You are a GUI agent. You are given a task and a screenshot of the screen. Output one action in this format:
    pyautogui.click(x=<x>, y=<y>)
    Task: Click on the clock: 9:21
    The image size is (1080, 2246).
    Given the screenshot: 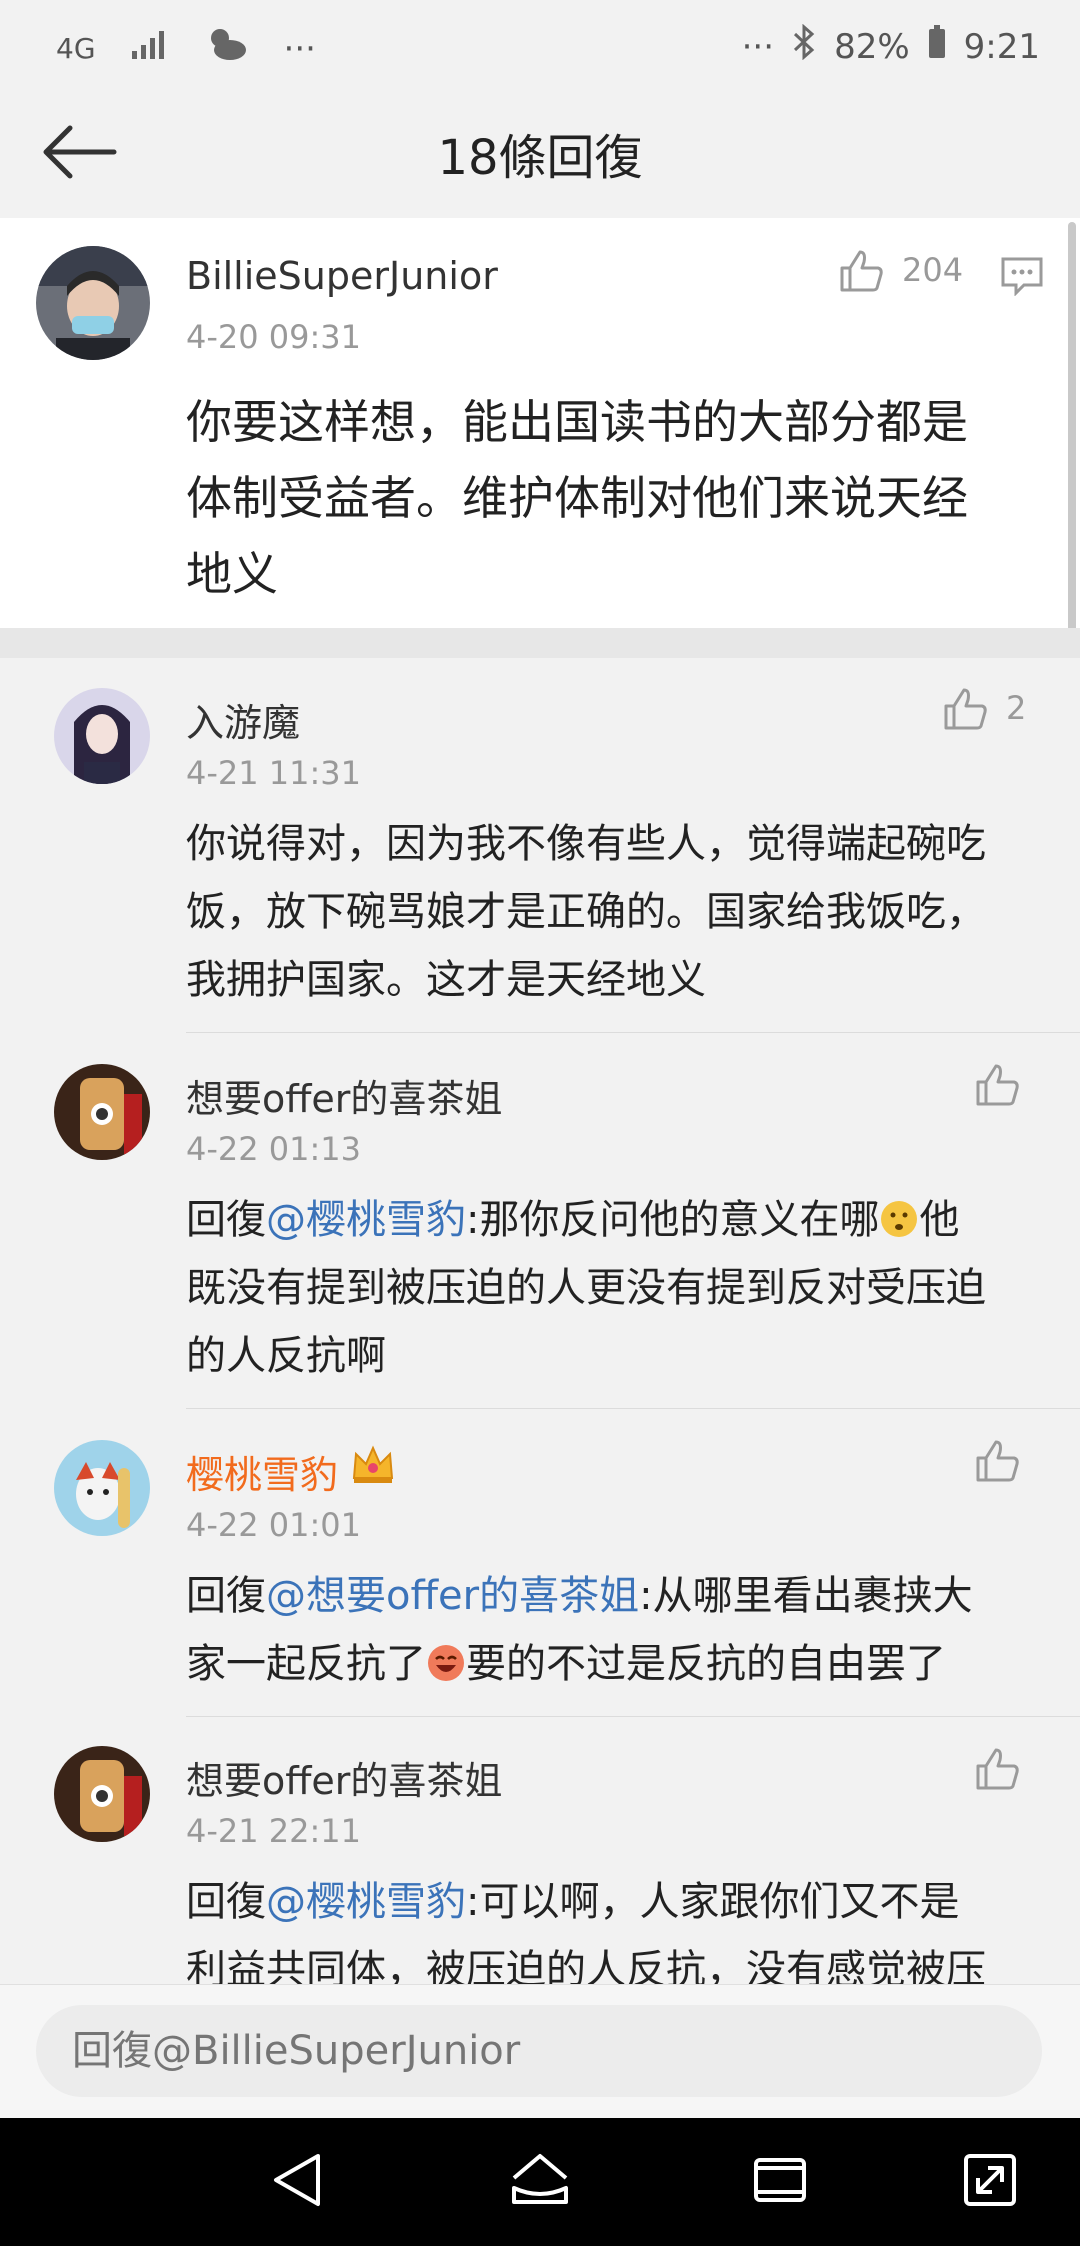 What is the action you would take?
    pyautogui.click(x=1001, y=46)
    